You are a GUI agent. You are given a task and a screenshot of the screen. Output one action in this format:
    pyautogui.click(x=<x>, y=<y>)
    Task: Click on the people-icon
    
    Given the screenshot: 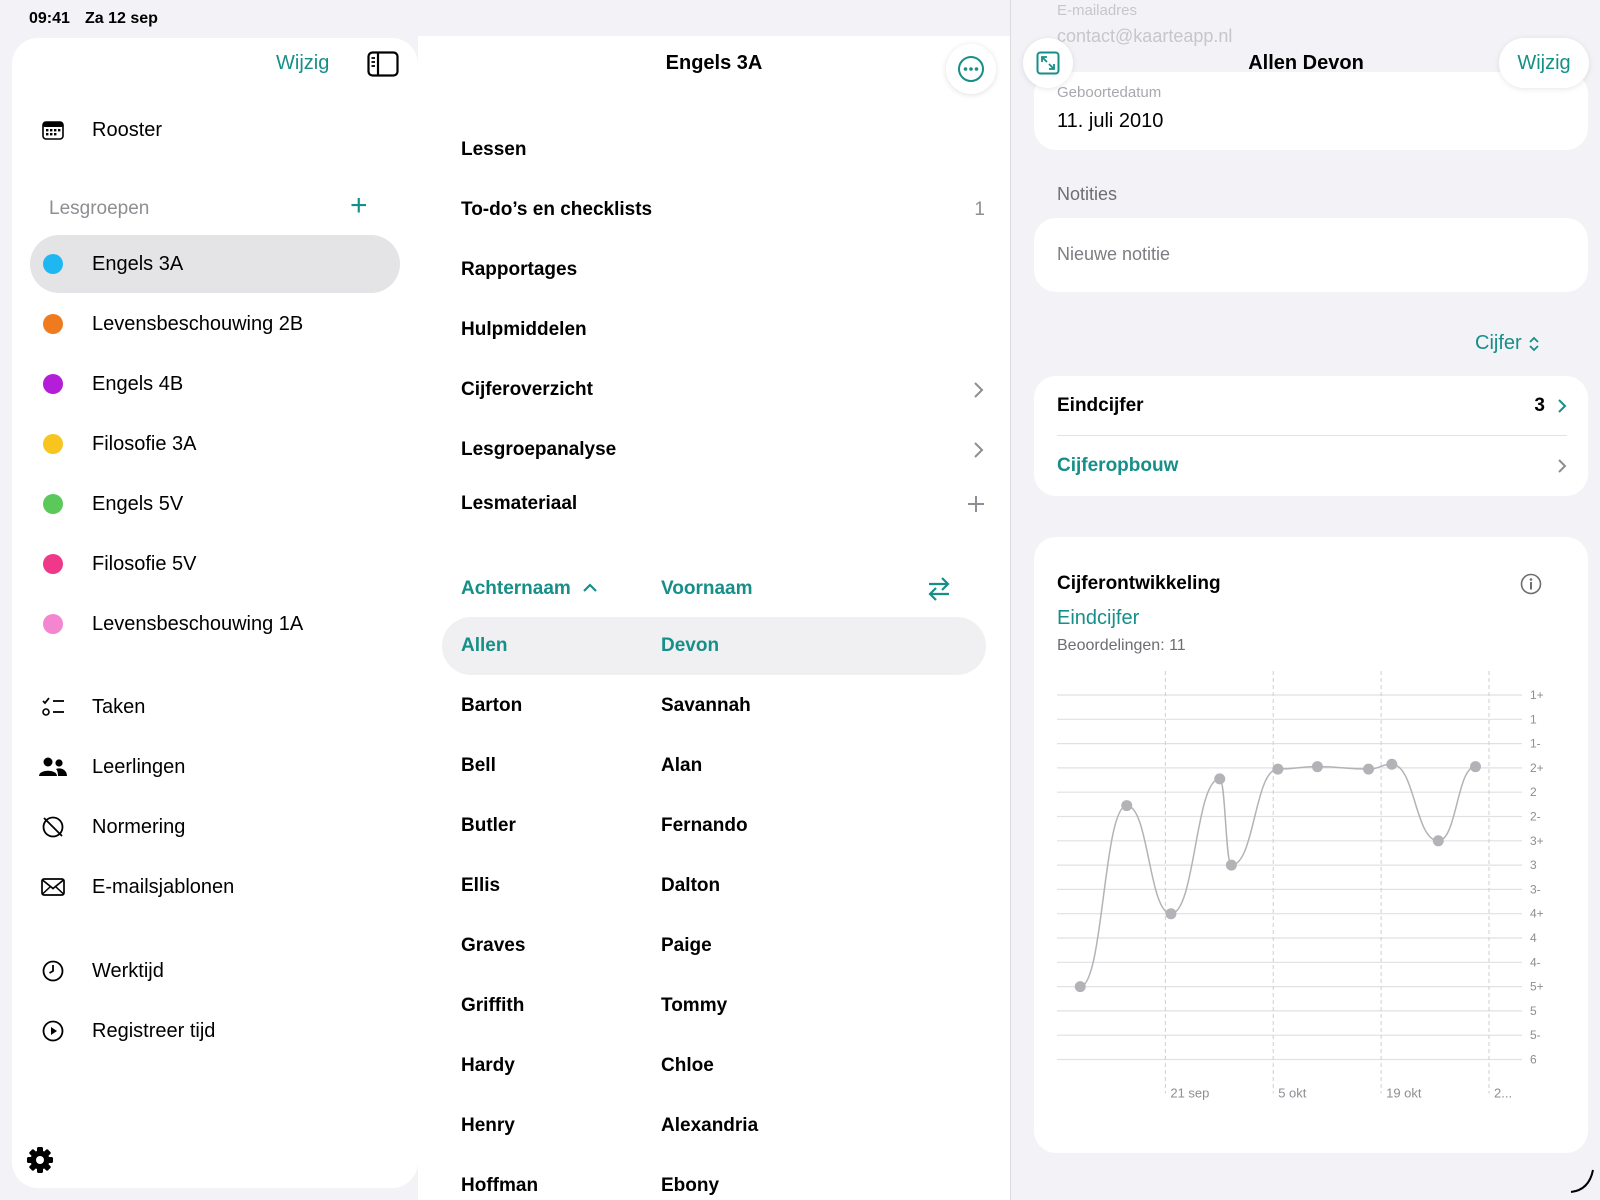 What is the action you would take?
    pyautogui.click(x=53, y=767)
    